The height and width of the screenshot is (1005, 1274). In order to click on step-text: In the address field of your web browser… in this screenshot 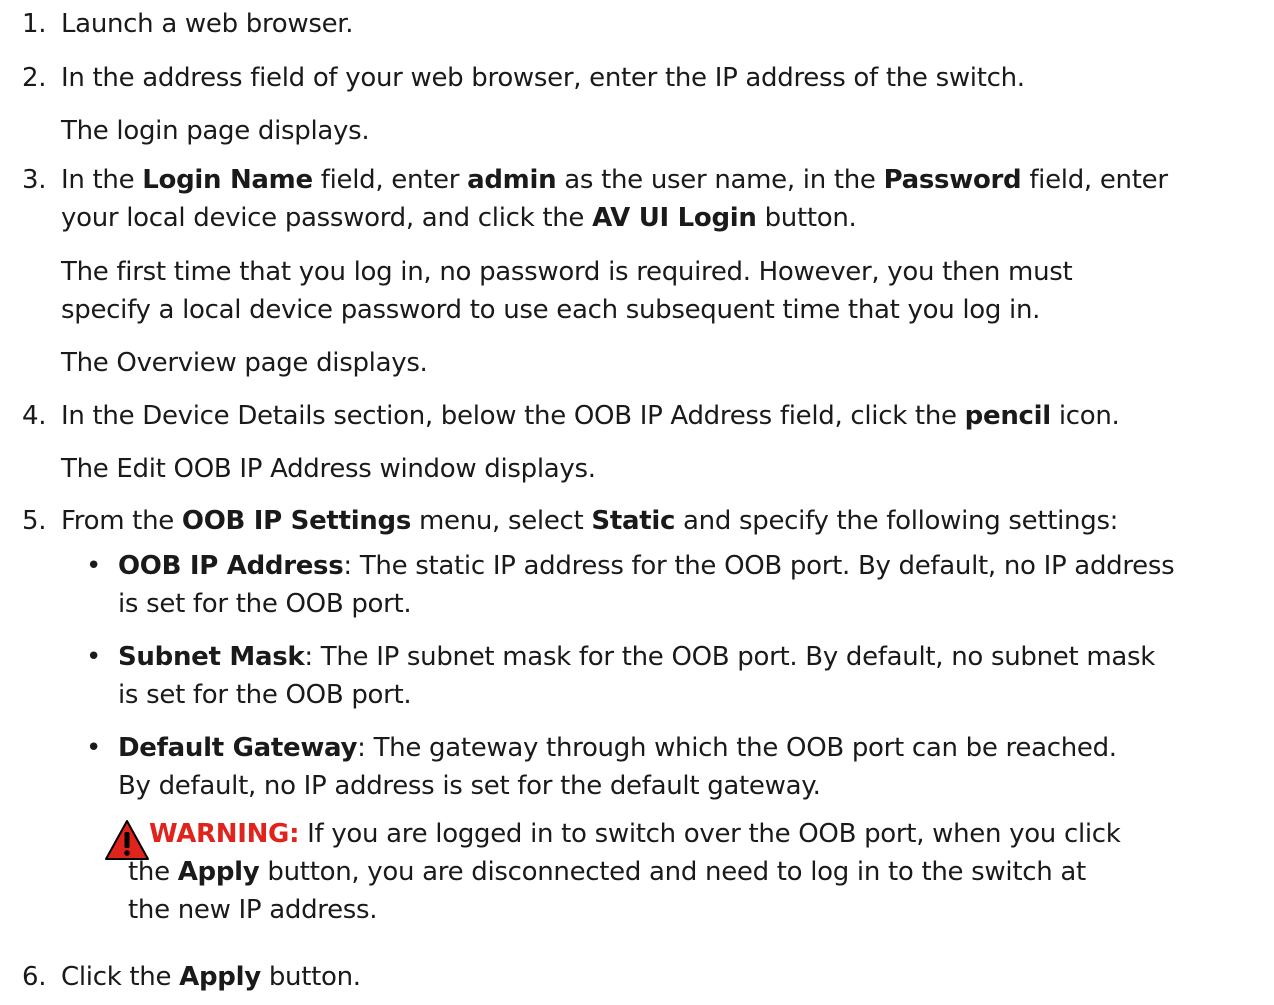, I will do `click(543, 78)`.